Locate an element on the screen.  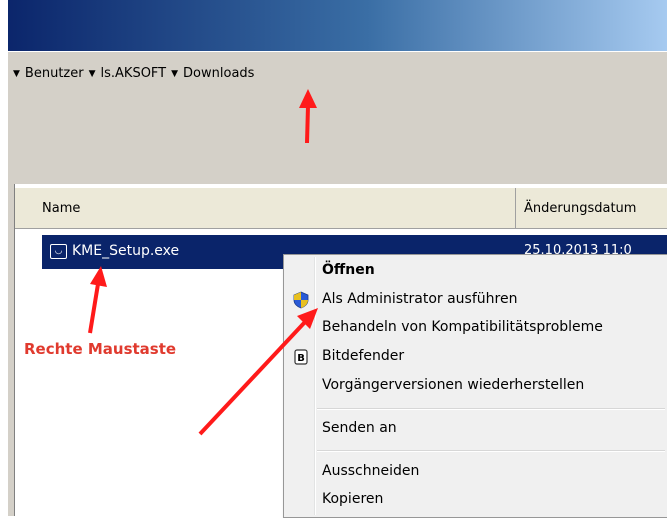
arrow-to-file-icon is located at coordinates (97, 300).